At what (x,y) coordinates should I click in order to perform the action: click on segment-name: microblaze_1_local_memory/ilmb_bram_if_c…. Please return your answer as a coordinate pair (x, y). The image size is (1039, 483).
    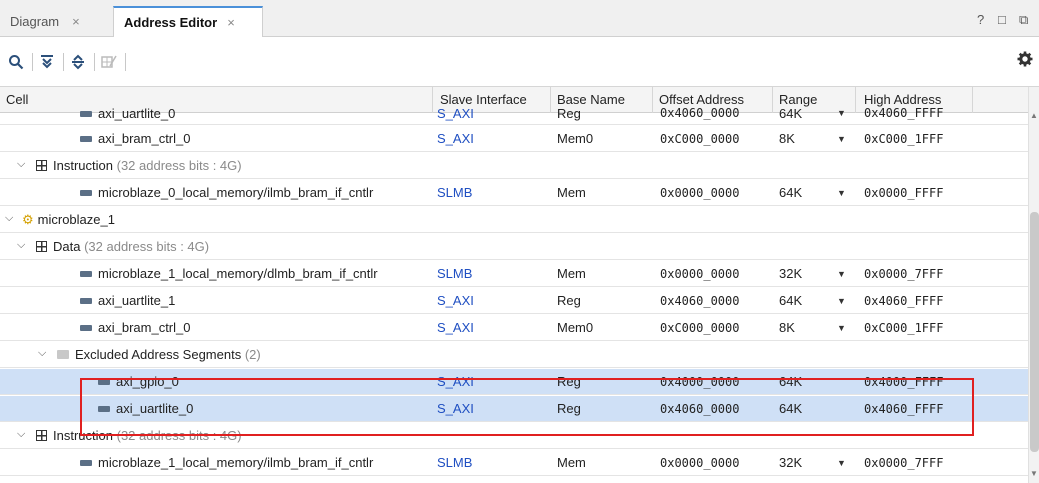
    Looking at the image, I should click on (236, 462).